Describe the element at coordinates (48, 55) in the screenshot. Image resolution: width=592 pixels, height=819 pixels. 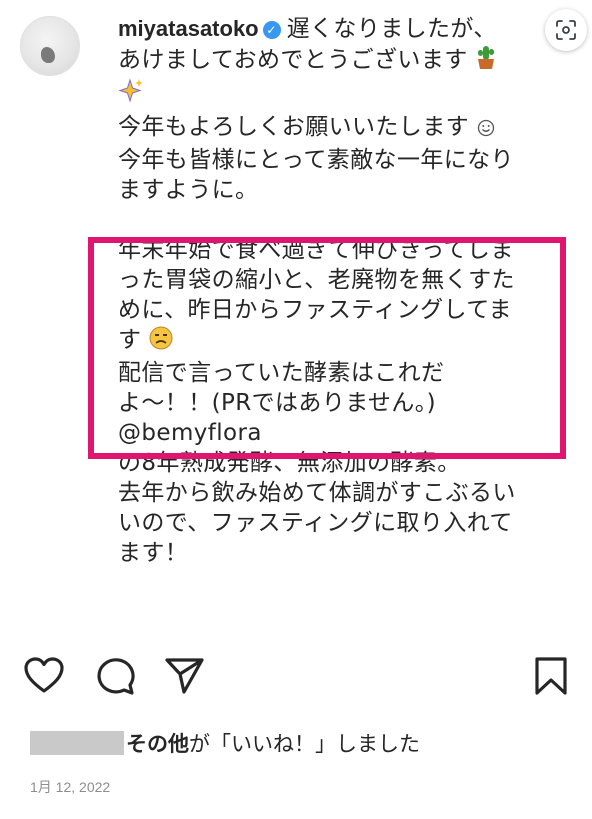
I see `avatar-photo` at that location.